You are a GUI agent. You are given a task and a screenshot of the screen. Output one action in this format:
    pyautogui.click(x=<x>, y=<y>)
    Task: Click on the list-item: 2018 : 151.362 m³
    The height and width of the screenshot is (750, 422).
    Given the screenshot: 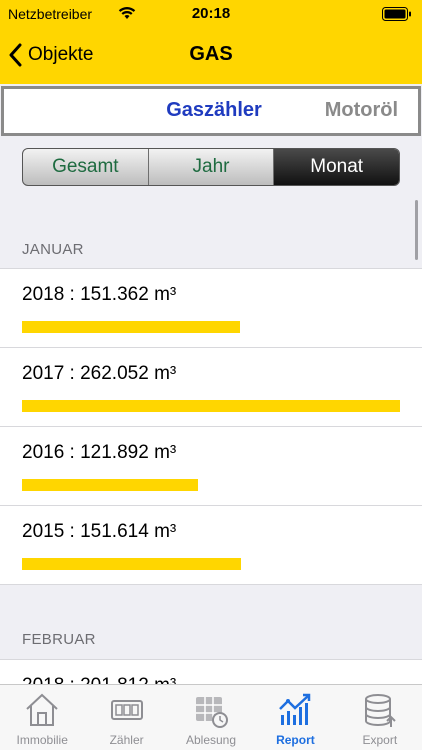 What is the action you would take?
    pyautogui.click(x=211, y=308)
    